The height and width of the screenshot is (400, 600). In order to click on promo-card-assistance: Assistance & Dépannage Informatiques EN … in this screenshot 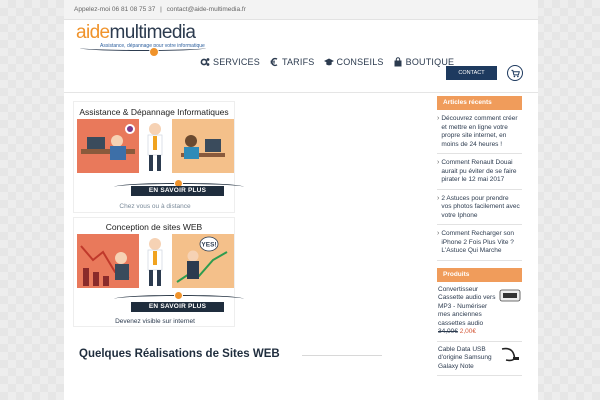, I will do `click(158, 157)`.